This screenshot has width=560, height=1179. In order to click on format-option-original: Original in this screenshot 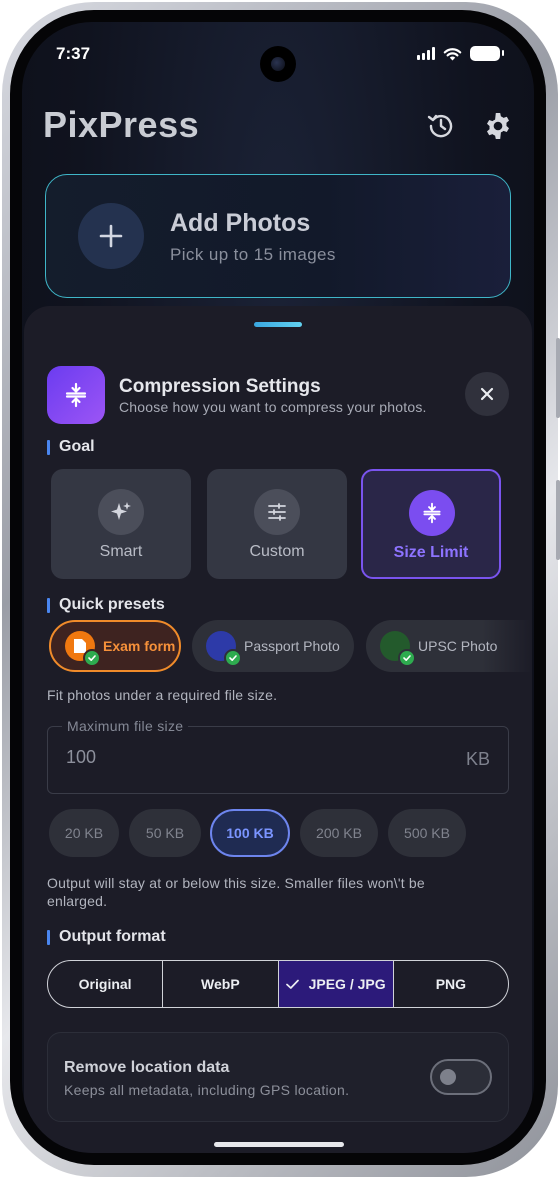, I will do `click(106, 984)`.